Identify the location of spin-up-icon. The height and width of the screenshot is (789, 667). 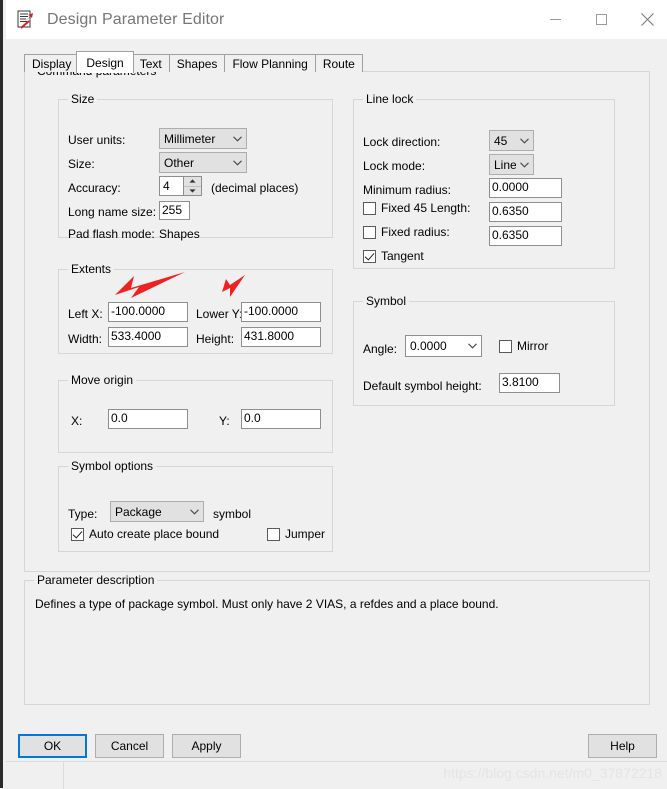
(192, 182).